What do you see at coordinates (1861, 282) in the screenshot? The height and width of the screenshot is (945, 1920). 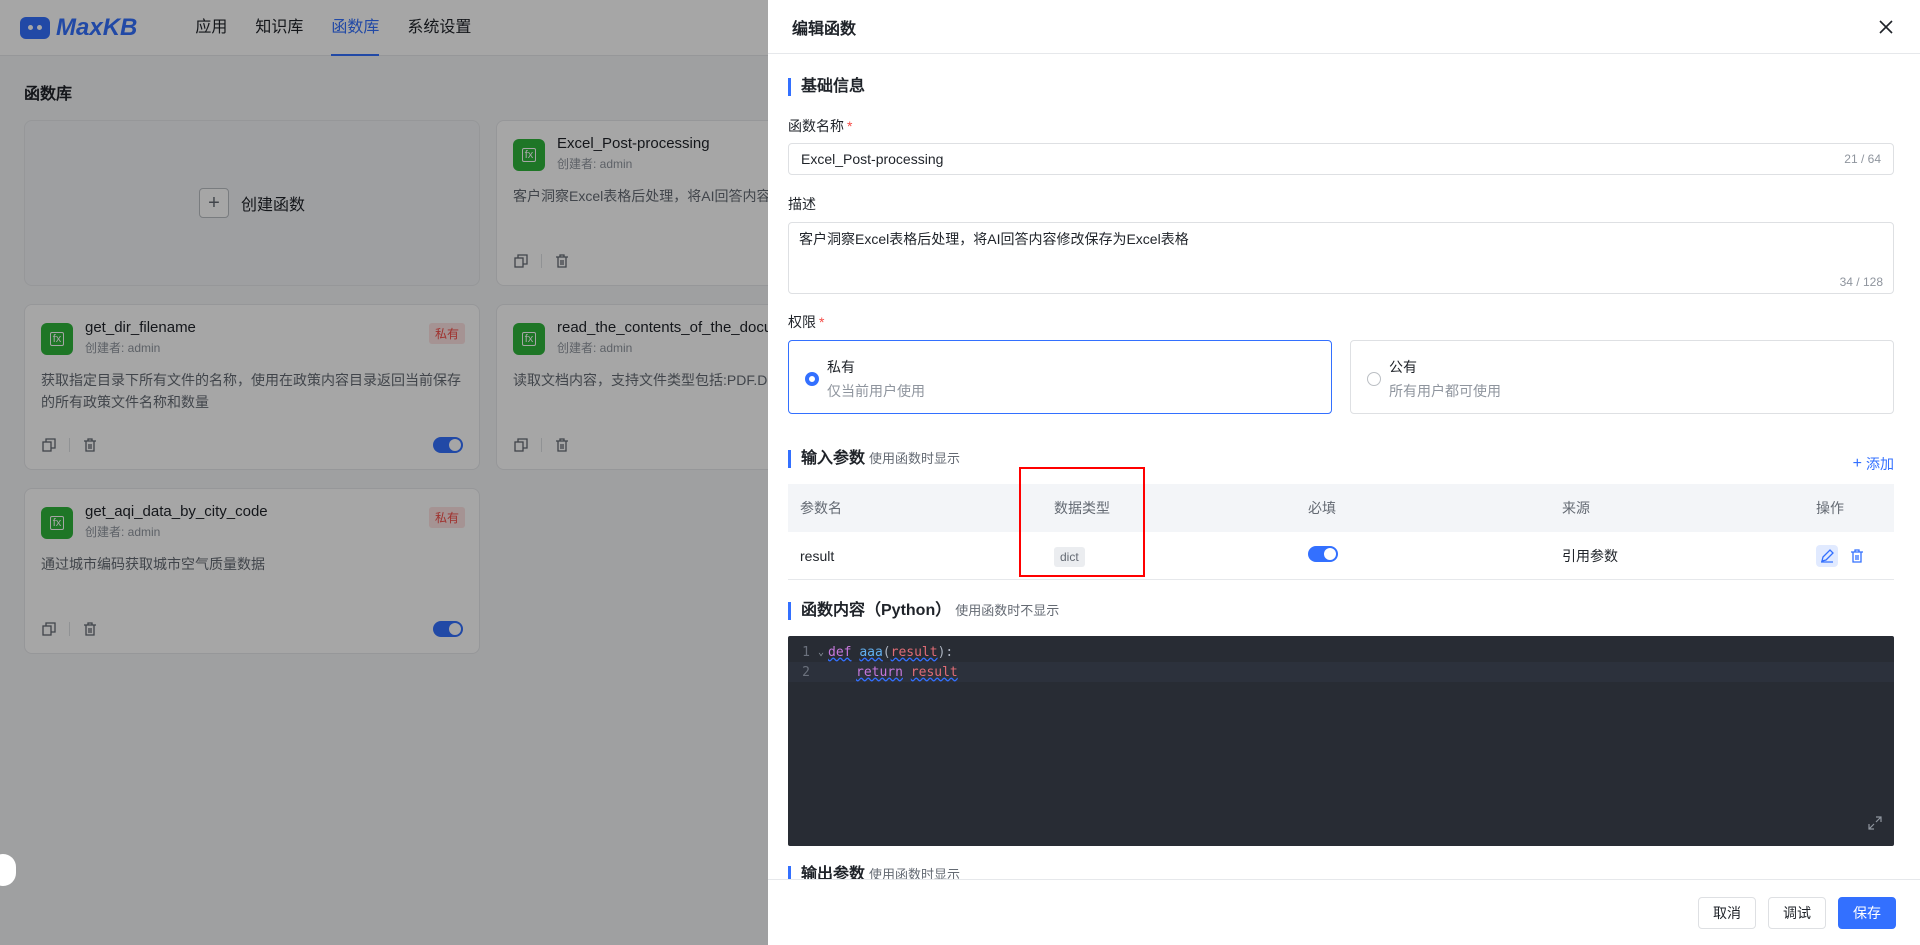 I see `description-counter: 34 / 128` at bounding box center [1861, 282].